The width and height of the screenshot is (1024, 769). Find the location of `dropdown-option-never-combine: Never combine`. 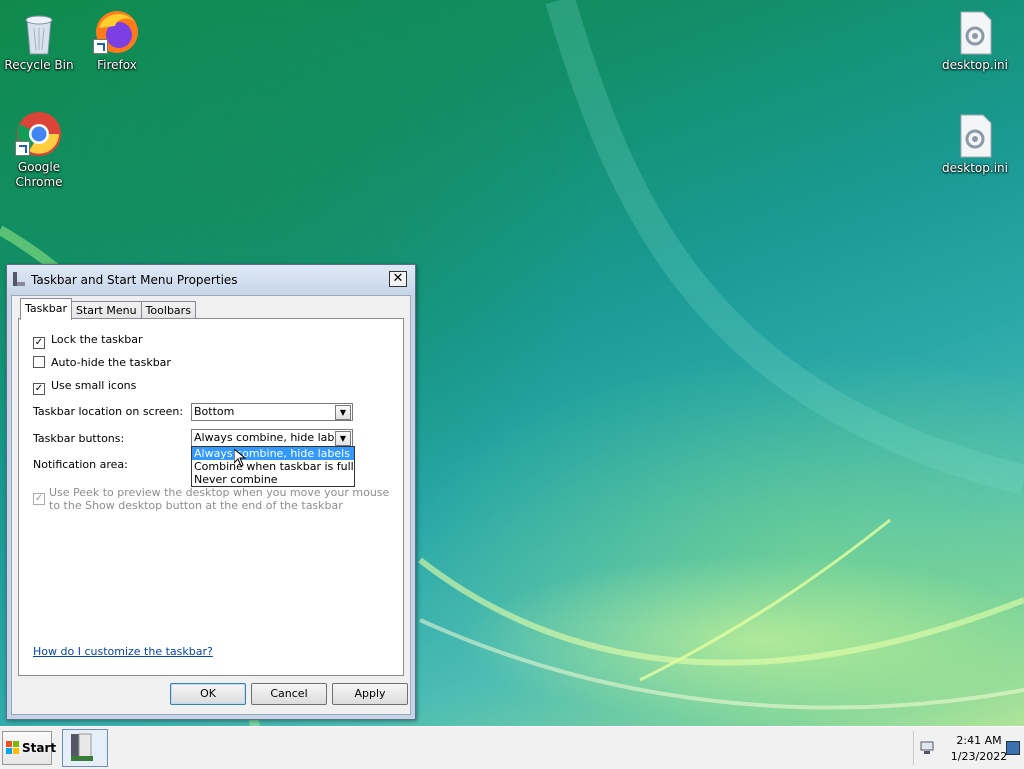

dropdown-option-never-combine: Never combine is located at coordinates (273, 479).